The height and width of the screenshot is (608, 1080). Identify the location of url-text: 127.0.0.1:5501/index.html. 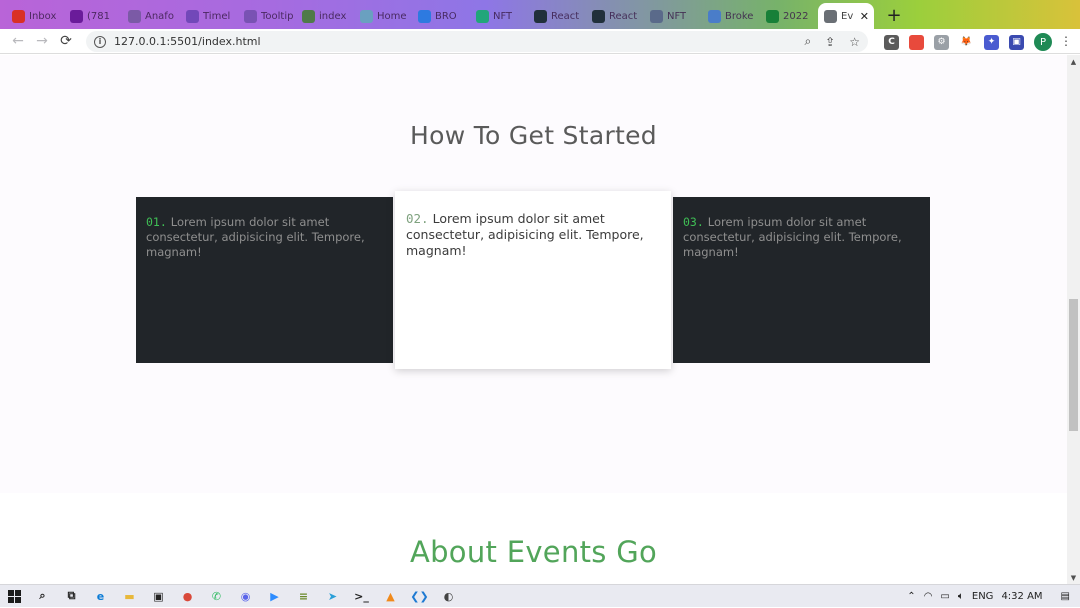
(187, 41).